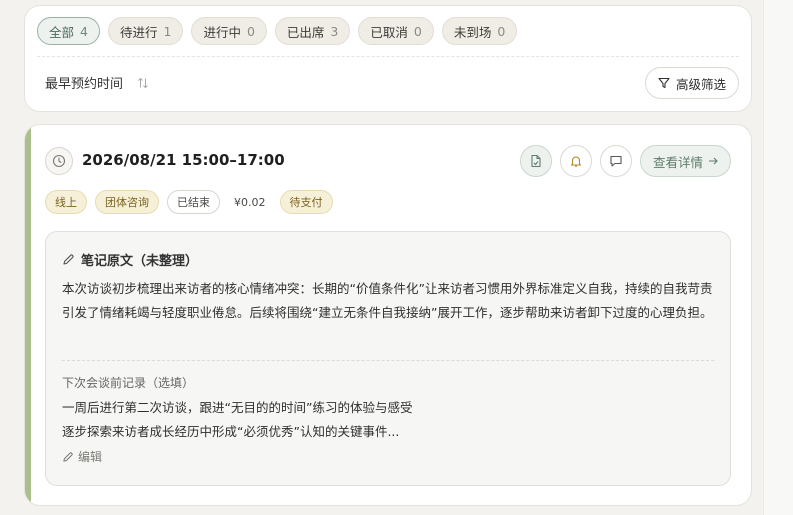 Image resolution: width=793 pixels, height=515 pixels. What do you see at coordinates (140, 261) in the screenshot?
I see `notes-title: 笔记原文（未整理）` at bounding box center [140, 261].